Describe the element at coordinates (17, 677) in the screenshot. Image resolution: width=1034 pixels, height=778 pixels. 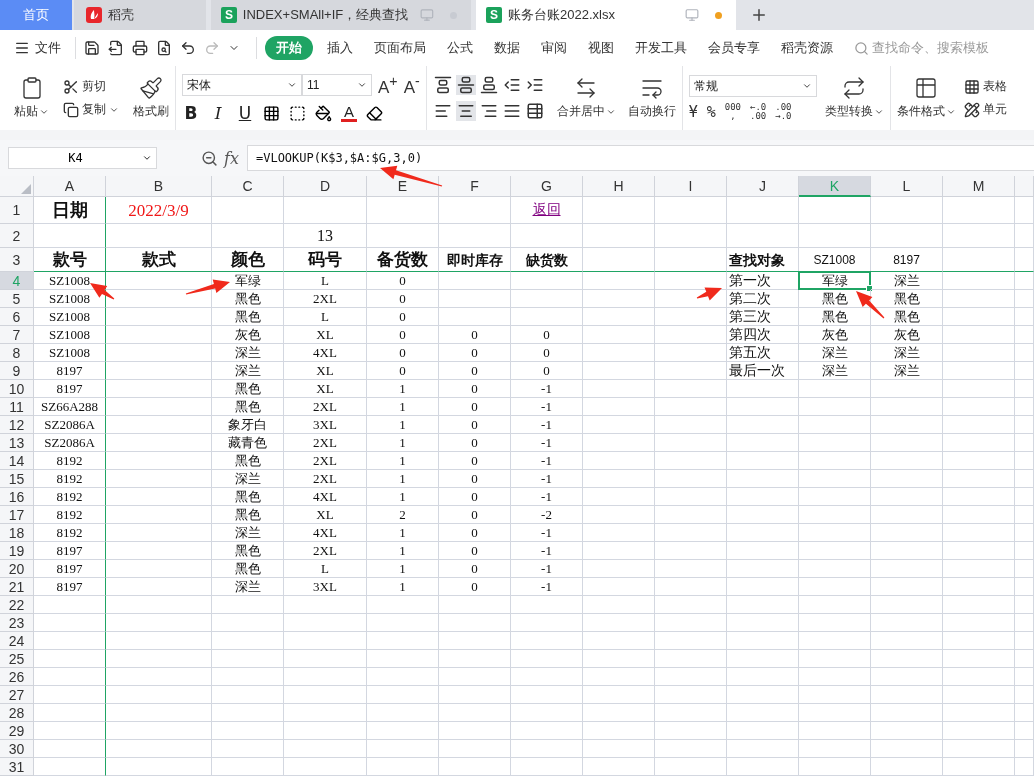
I see `row-header: 26` at that location.